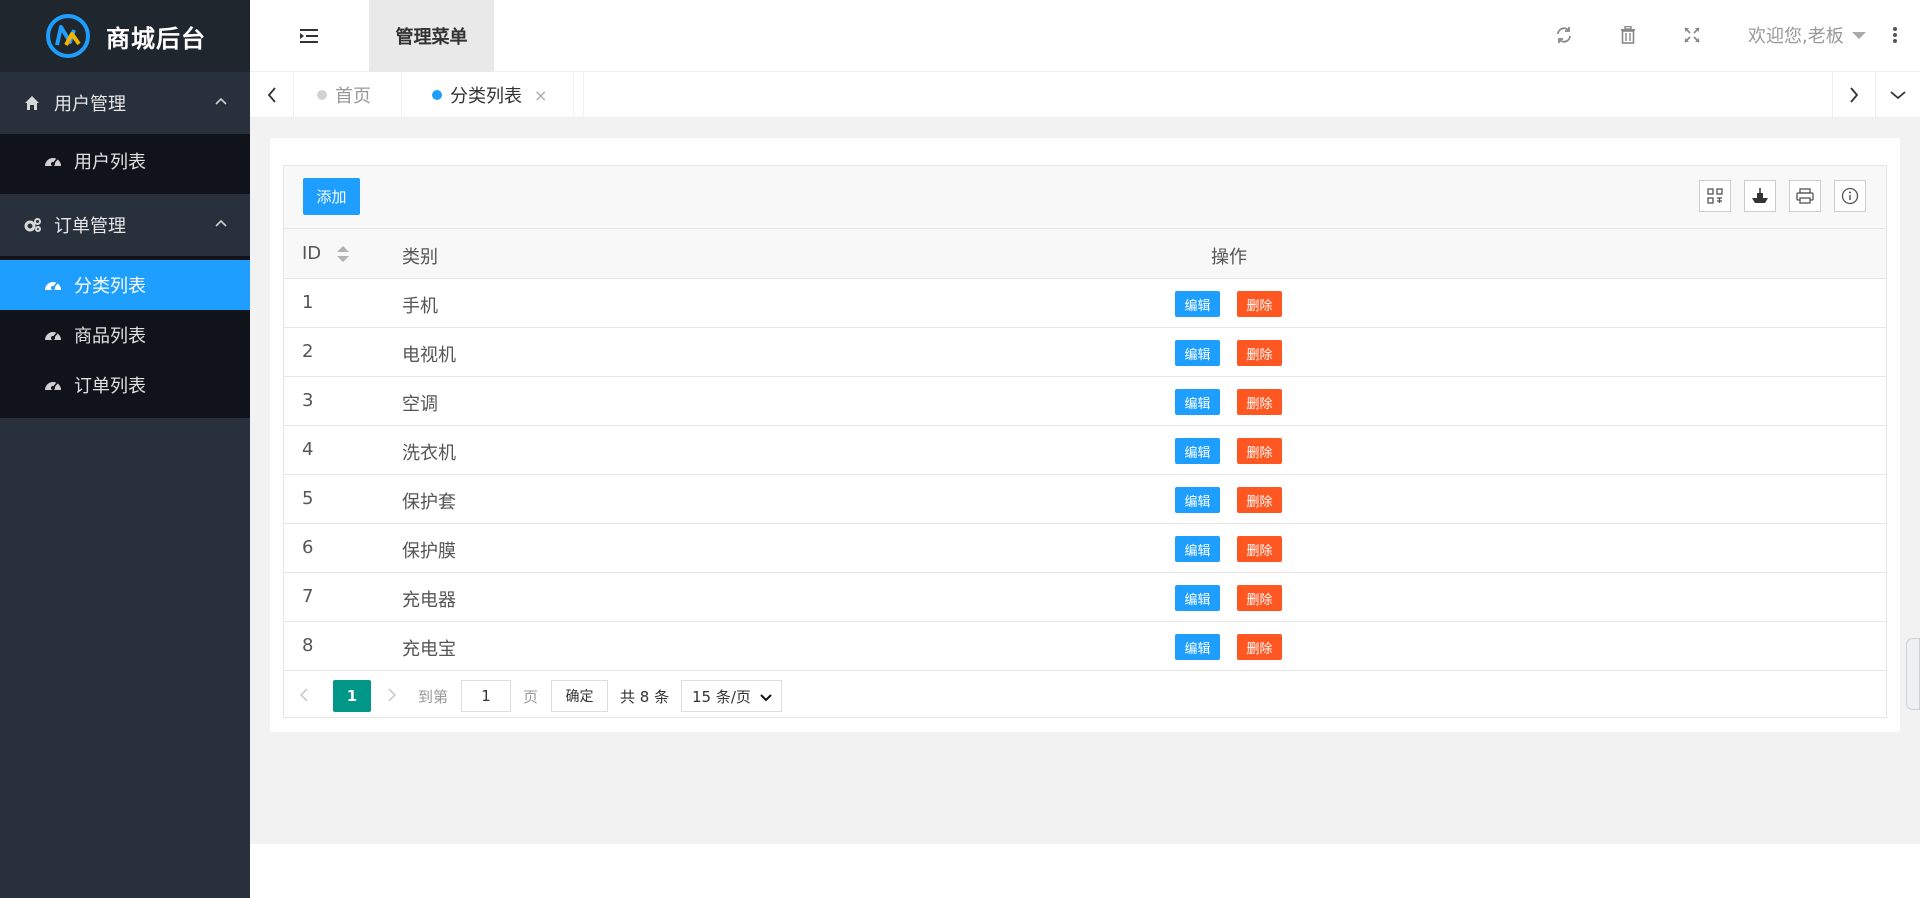 This screenshot has height=898, width=1920. I want to click on chevron-left-icon, so click(303, 695).